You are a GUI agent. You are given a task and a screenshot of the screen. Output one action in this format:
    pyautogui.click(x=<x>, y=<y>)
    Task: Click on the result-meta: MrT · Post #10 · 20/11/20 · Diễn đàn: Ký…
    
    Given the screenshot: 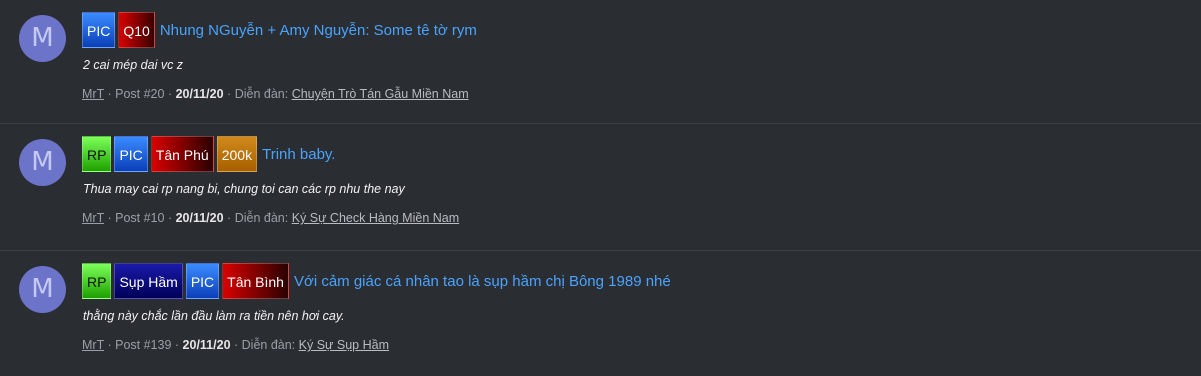 What is the action you would take?
    pyautogui.click(x=270, y=218)
    